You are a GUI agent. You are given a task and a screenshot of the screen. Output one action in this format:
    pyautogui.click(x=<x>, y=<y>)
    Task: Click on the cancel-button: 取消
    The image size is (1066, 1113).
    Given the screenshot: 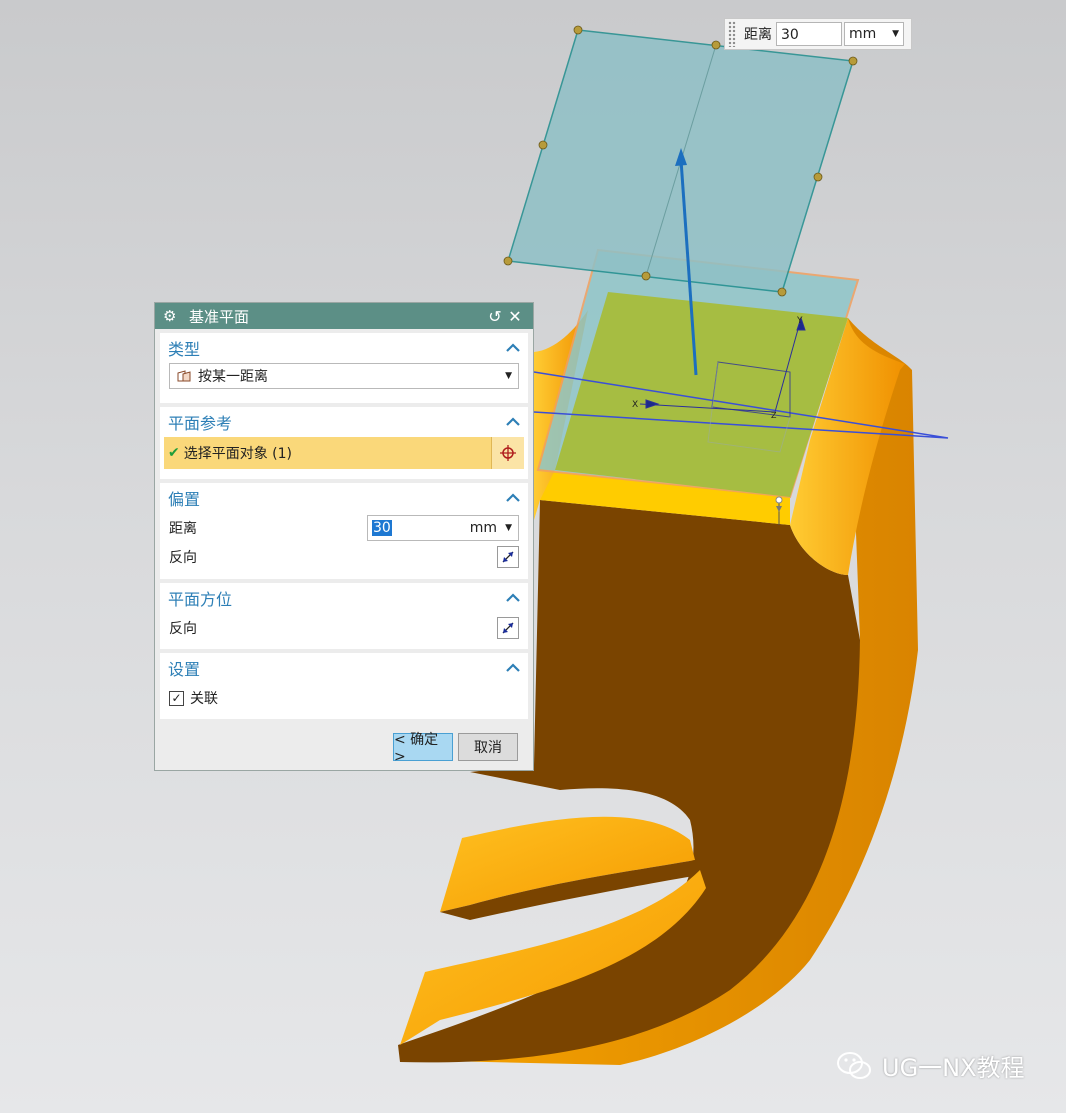 What is the action you would take?
    pyautogui.click(x=488, y=747)
    